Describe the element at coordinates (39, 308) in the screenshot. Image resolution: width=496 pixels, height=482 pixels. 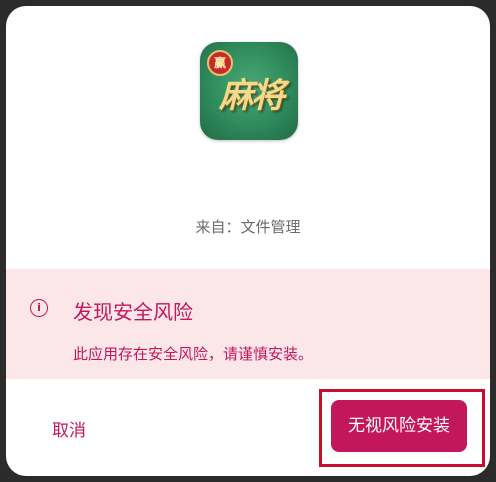
I see `info-circle-icon: i` at that location.